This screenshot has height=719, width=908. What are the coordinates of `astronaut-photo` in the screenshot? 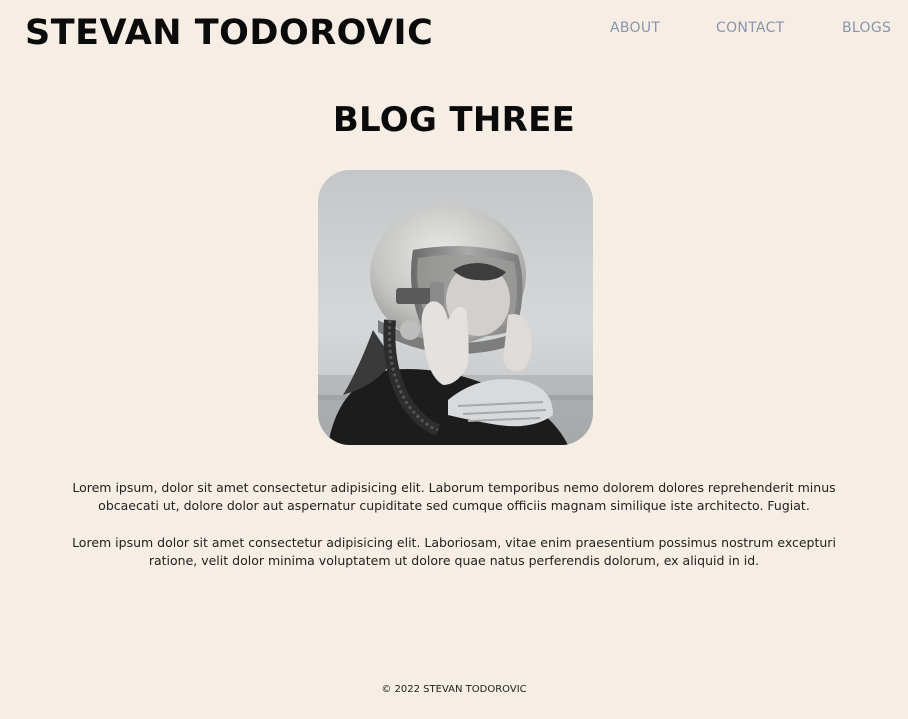 It's located at (455, 307).